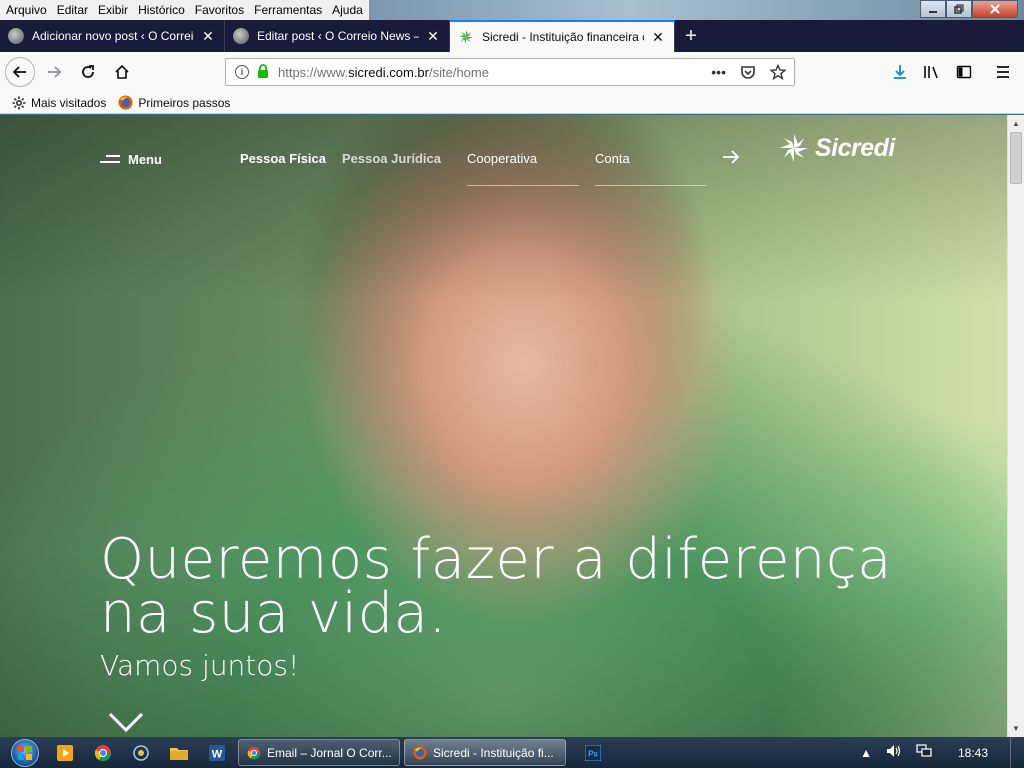  I want to click on bookmark-mais-visitados: Mais visitados, so click(59, 103).